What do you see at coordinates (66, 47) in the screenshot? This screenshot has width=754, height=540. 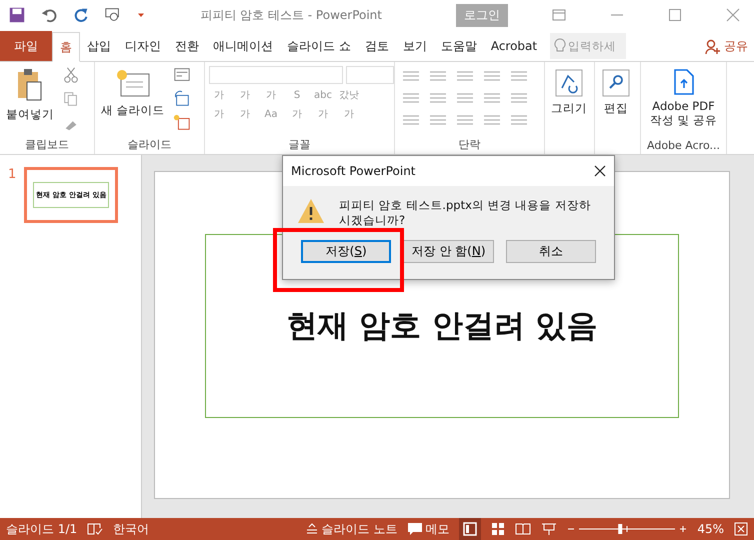 I see `ribbon-tab: 홈` at bounding box center [66, 47].